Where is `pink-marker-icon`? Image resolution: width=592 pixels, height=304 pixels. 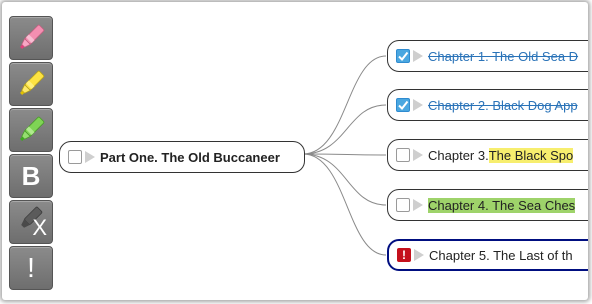 pink-marker-icon is located at coordinates (32, 36).